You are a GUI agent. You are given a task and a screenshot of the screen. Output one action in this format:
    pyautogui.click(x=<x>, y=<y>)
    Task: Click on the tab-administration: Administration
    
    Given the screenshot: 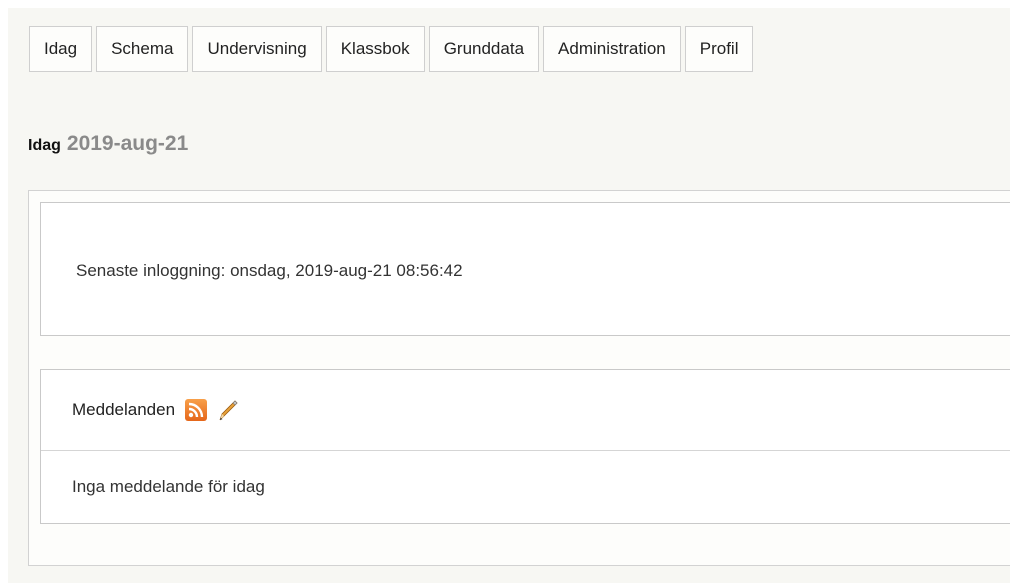 What is the action you would take?
    pyautogui.click(x=612, y=49)
    